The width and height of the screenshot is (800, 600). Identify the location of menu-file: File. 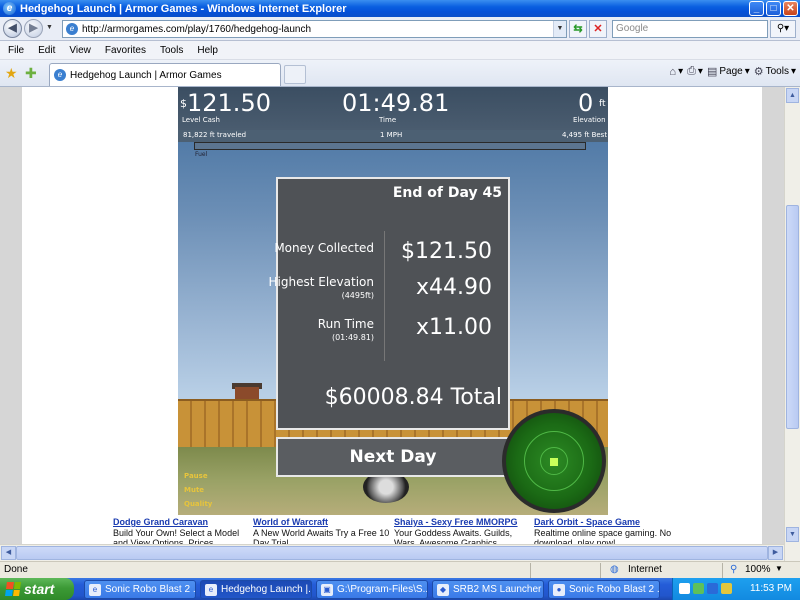
(19, 50).